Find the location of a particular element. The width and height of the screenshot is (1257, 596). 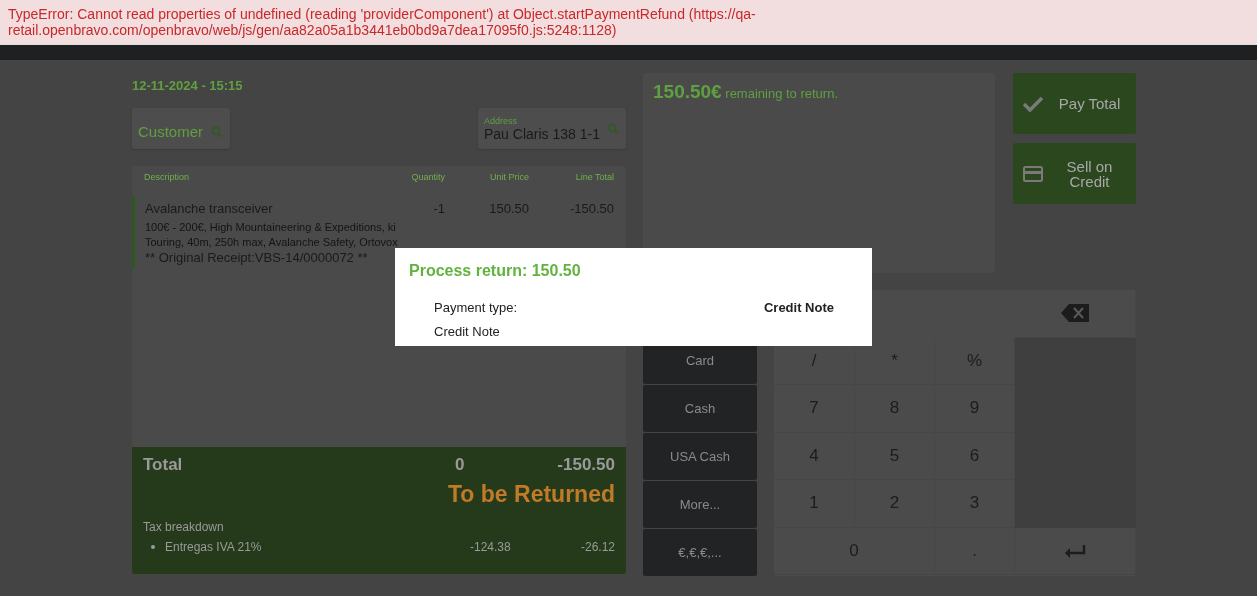

backspace-icon is located at coordinates (1075, 313).